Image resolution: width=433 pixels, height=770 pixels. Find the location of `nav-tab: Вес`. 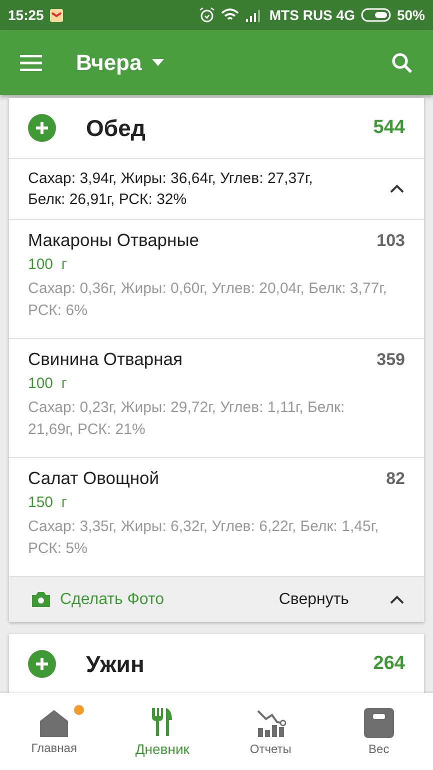

nav-tab: Вес is located at coordinates (378, 731).